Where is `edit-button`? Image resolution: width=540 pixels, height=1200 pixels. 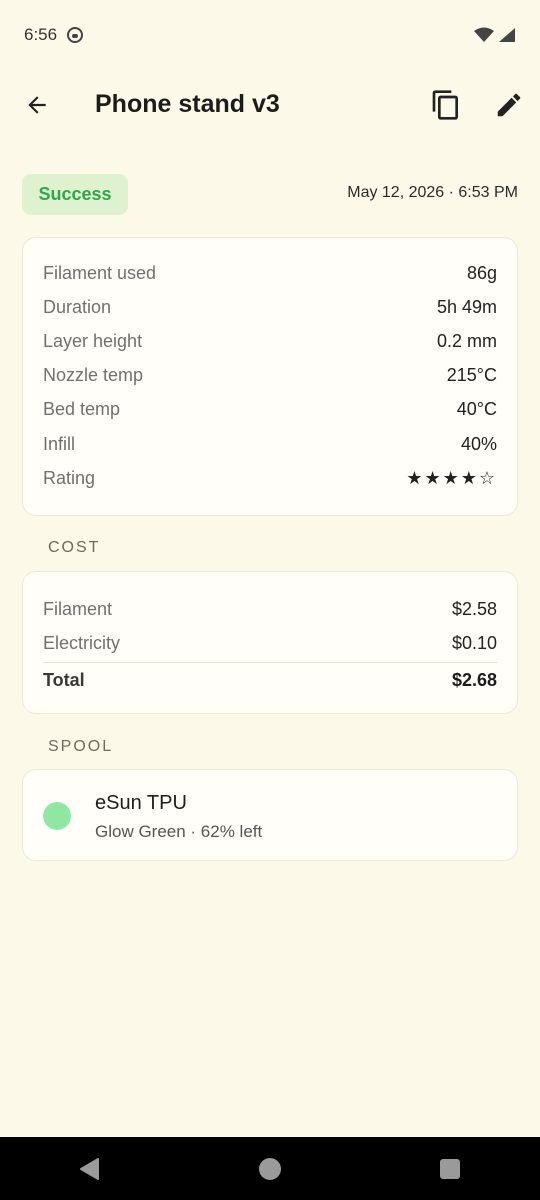
edit-button is located at coordinates (509, 105).